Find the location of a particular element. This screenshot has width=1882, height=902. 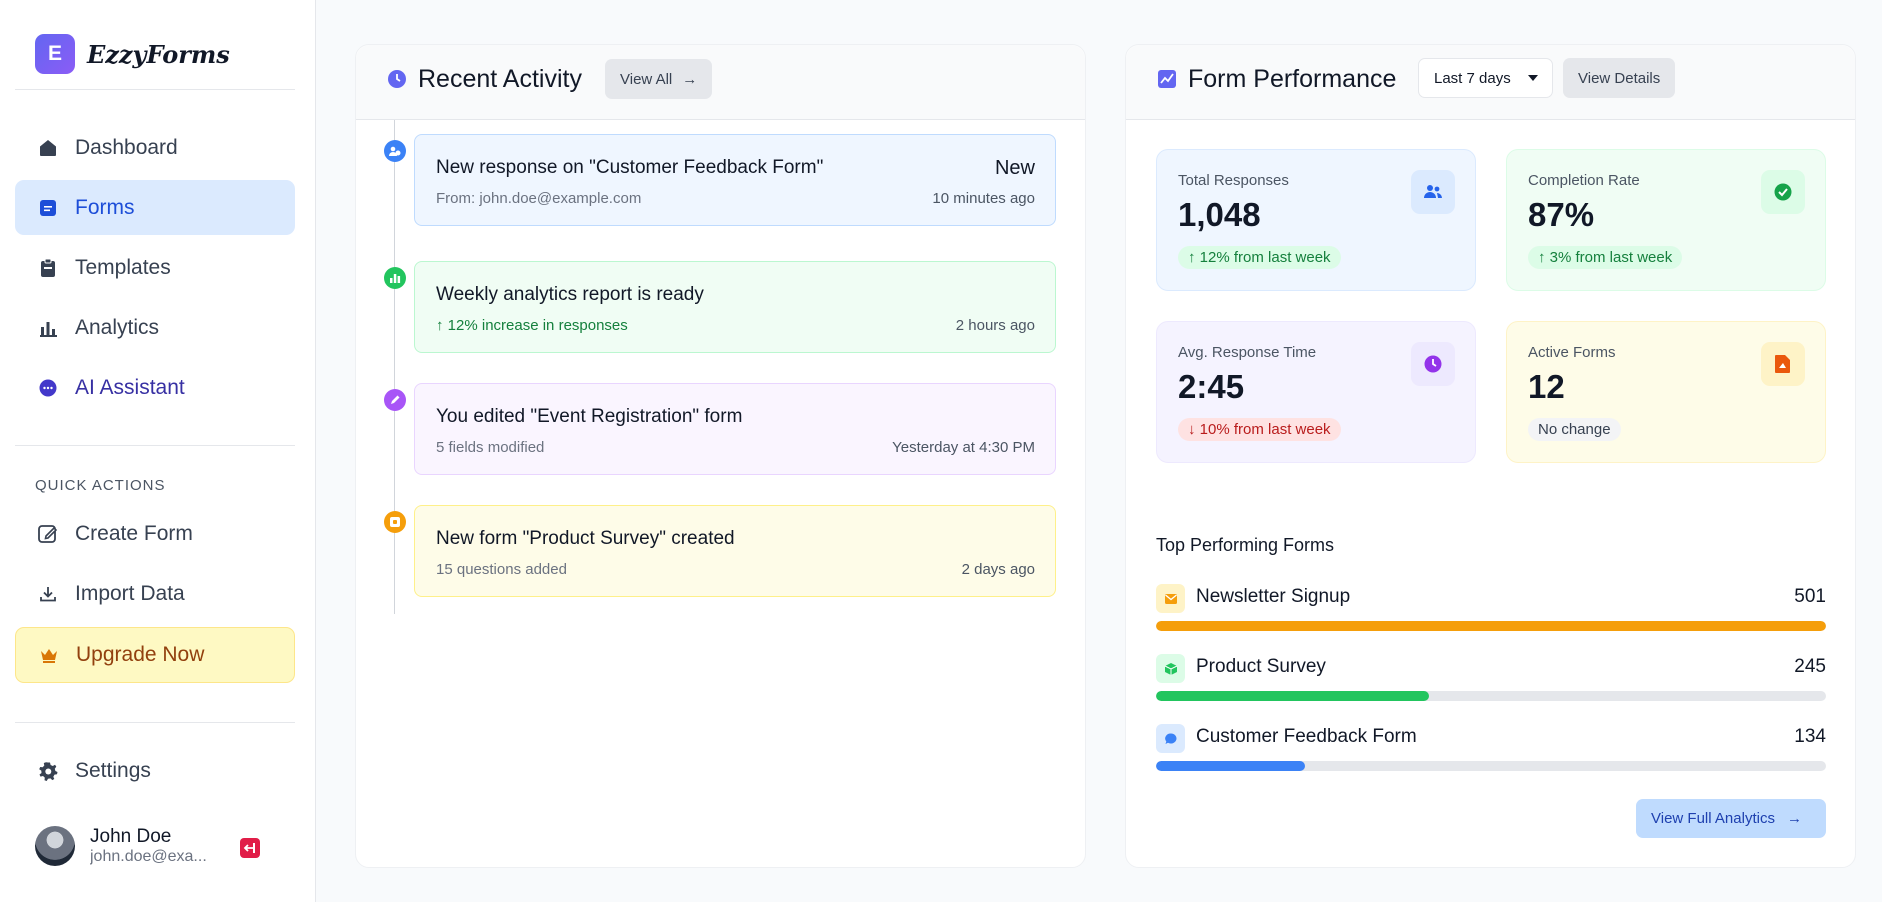

stat-card-completion-rate: Completion Rate 87% ↑ 3% from last week is located at coordinates (1666, 220).